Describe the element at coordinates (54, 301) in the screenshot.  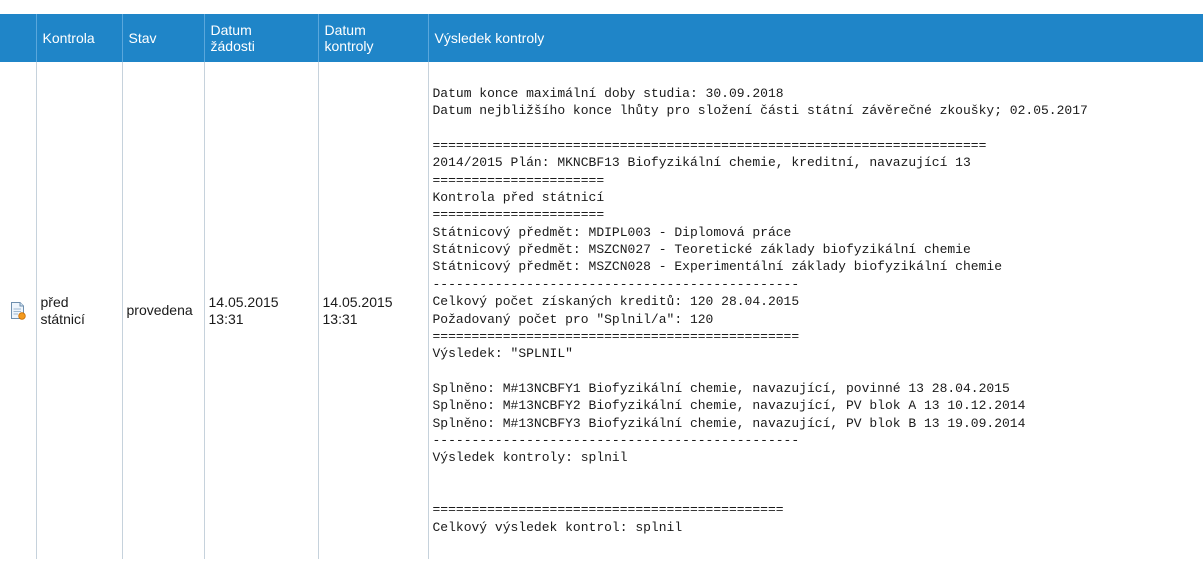
I see `kontrola-value-line1: před` at that location.